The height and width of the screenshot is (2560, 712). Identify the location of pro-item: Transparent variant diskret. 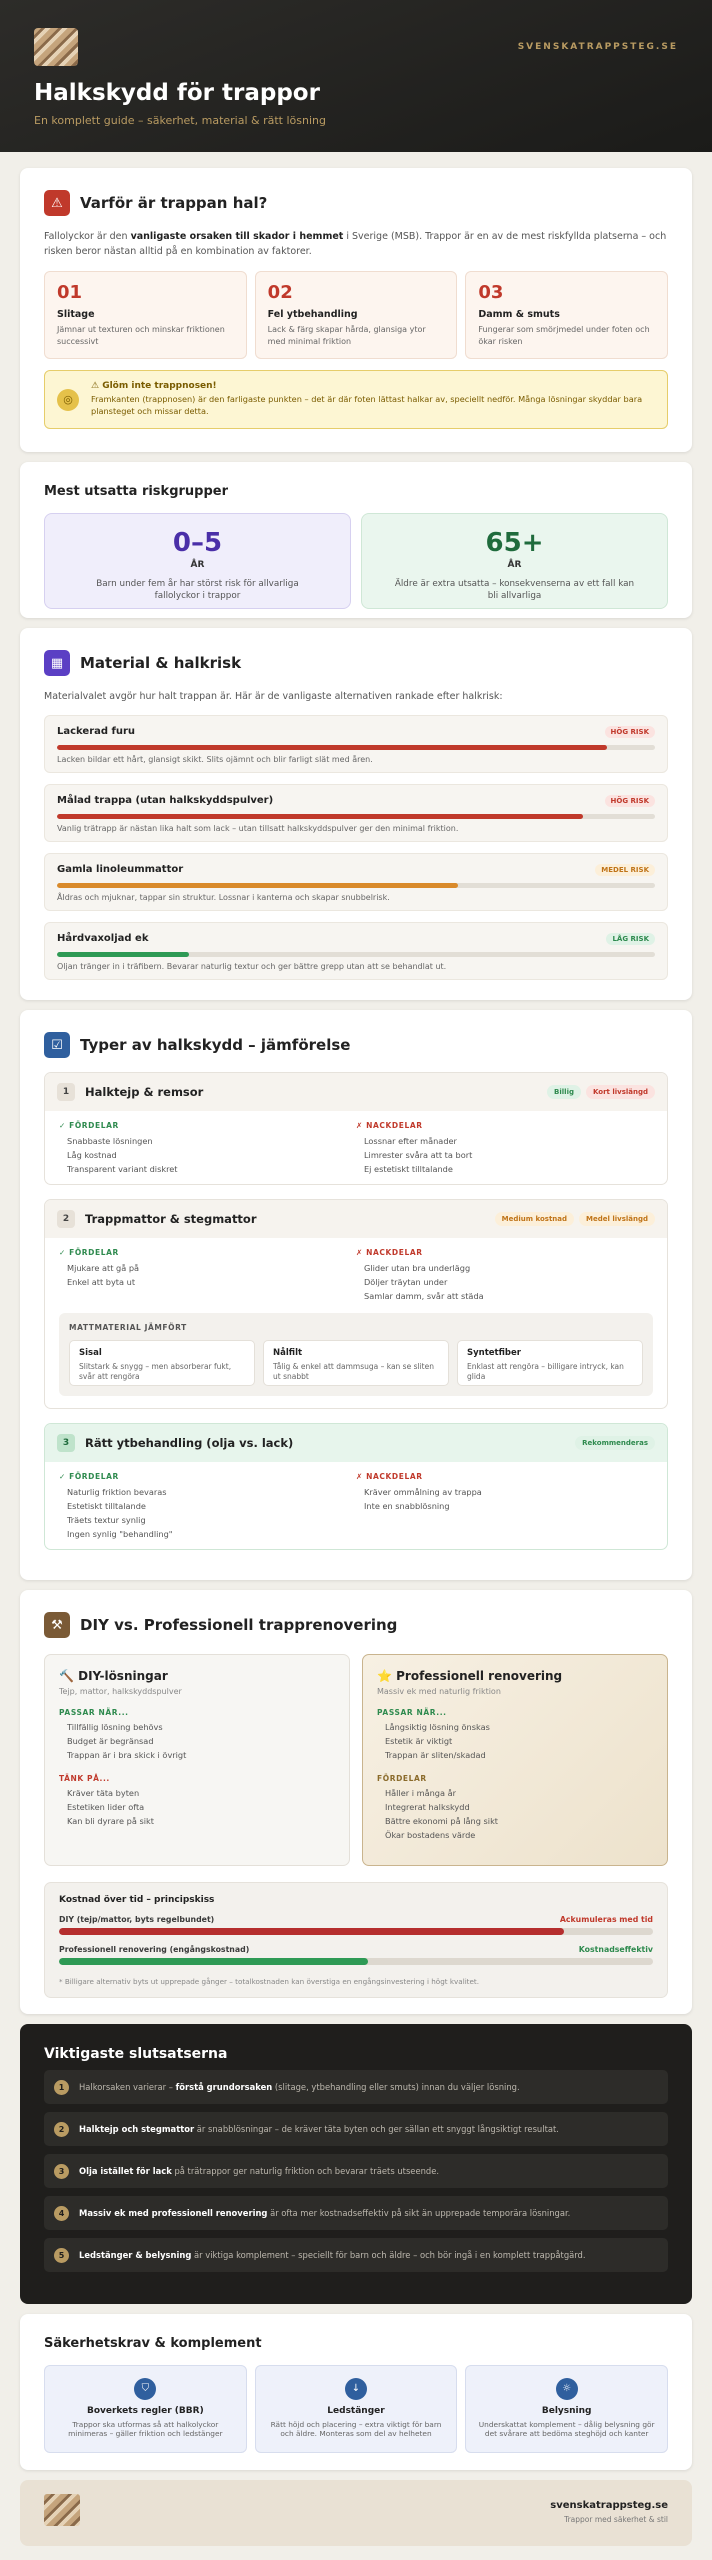
(122, 1169).